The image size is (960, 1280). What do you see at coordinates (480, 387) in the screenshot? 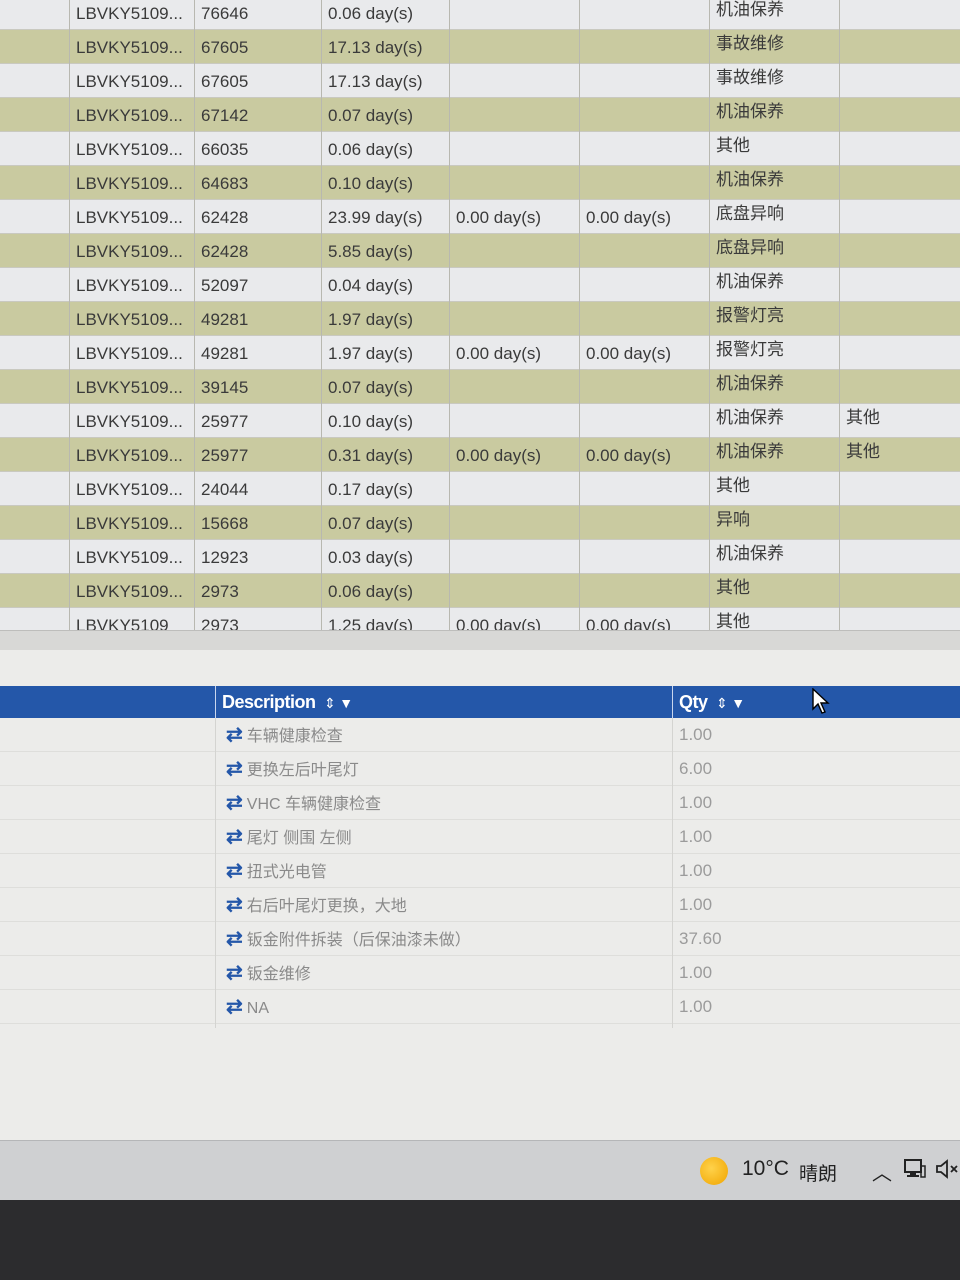
I see `table-row: LBVKY5109... 39145 0.07 day(s) 机油保养` at bounding box center [480, 387].